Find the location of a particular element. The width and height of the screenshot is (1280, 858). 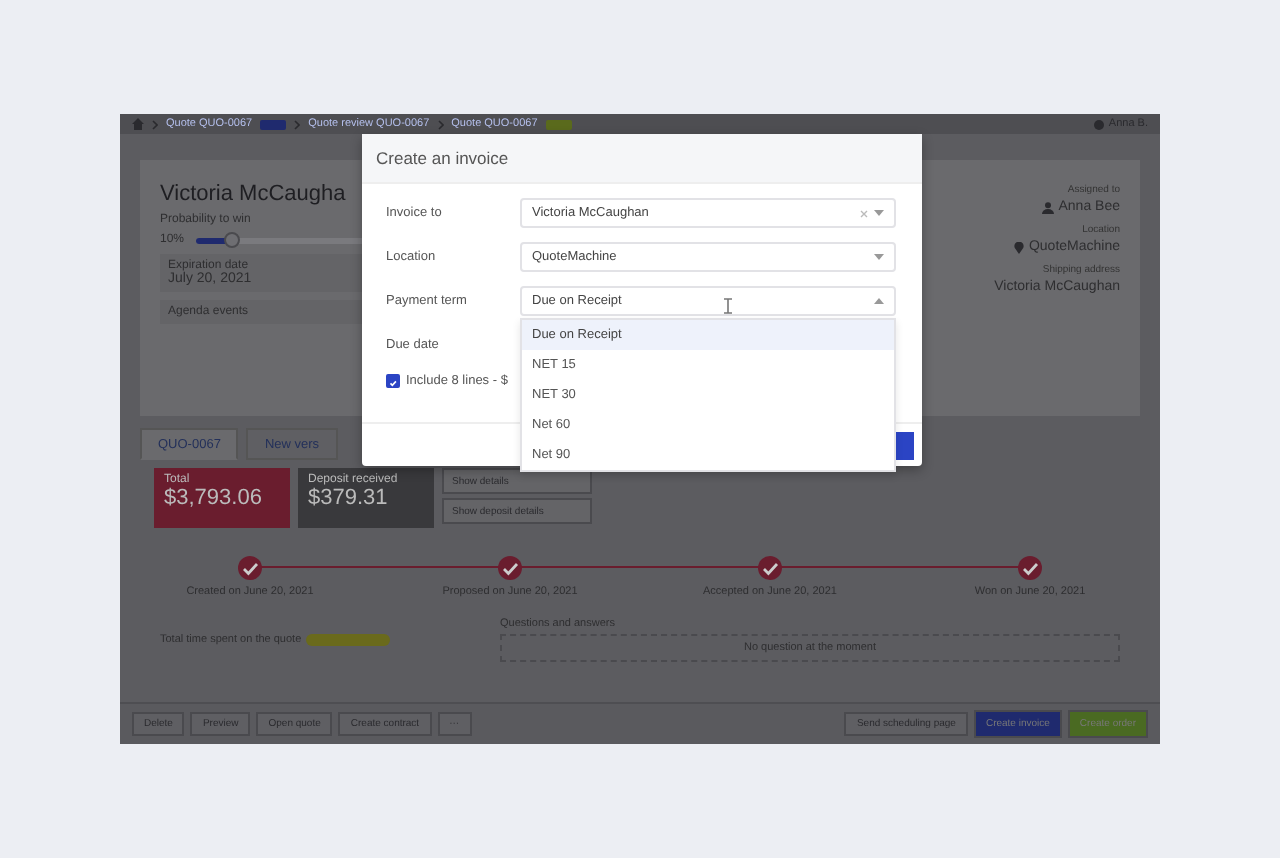

confirm-button is located at coordinates (905, 446).